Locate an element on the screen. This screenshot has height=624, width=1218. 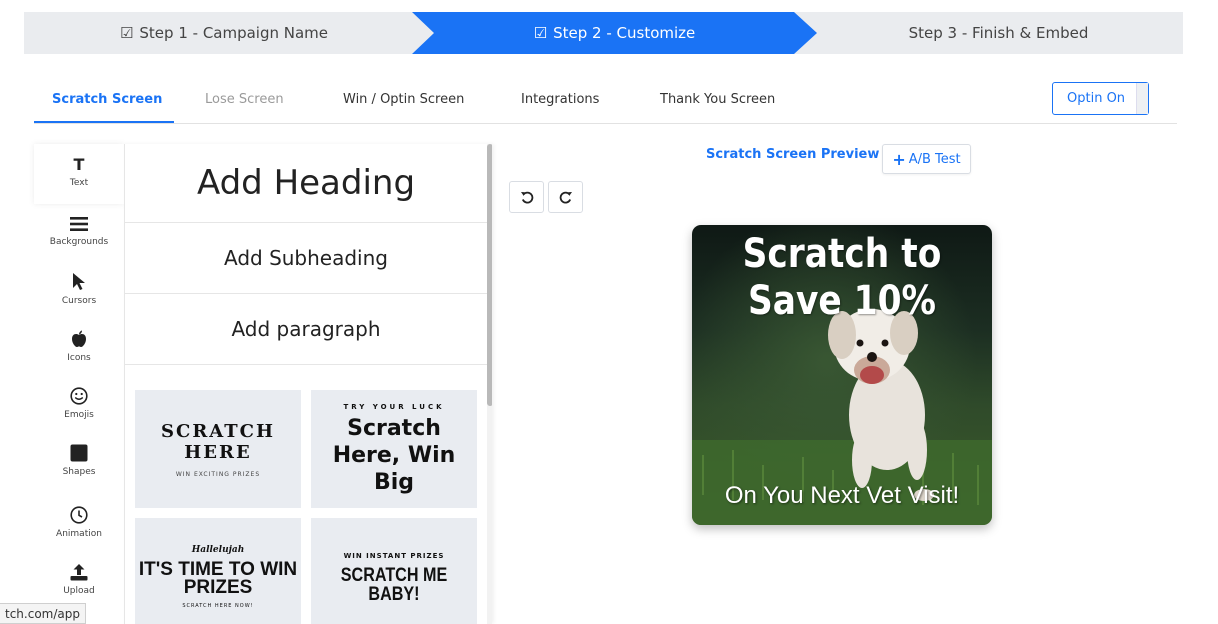
undo-icon is located at coordinates (526, 197).